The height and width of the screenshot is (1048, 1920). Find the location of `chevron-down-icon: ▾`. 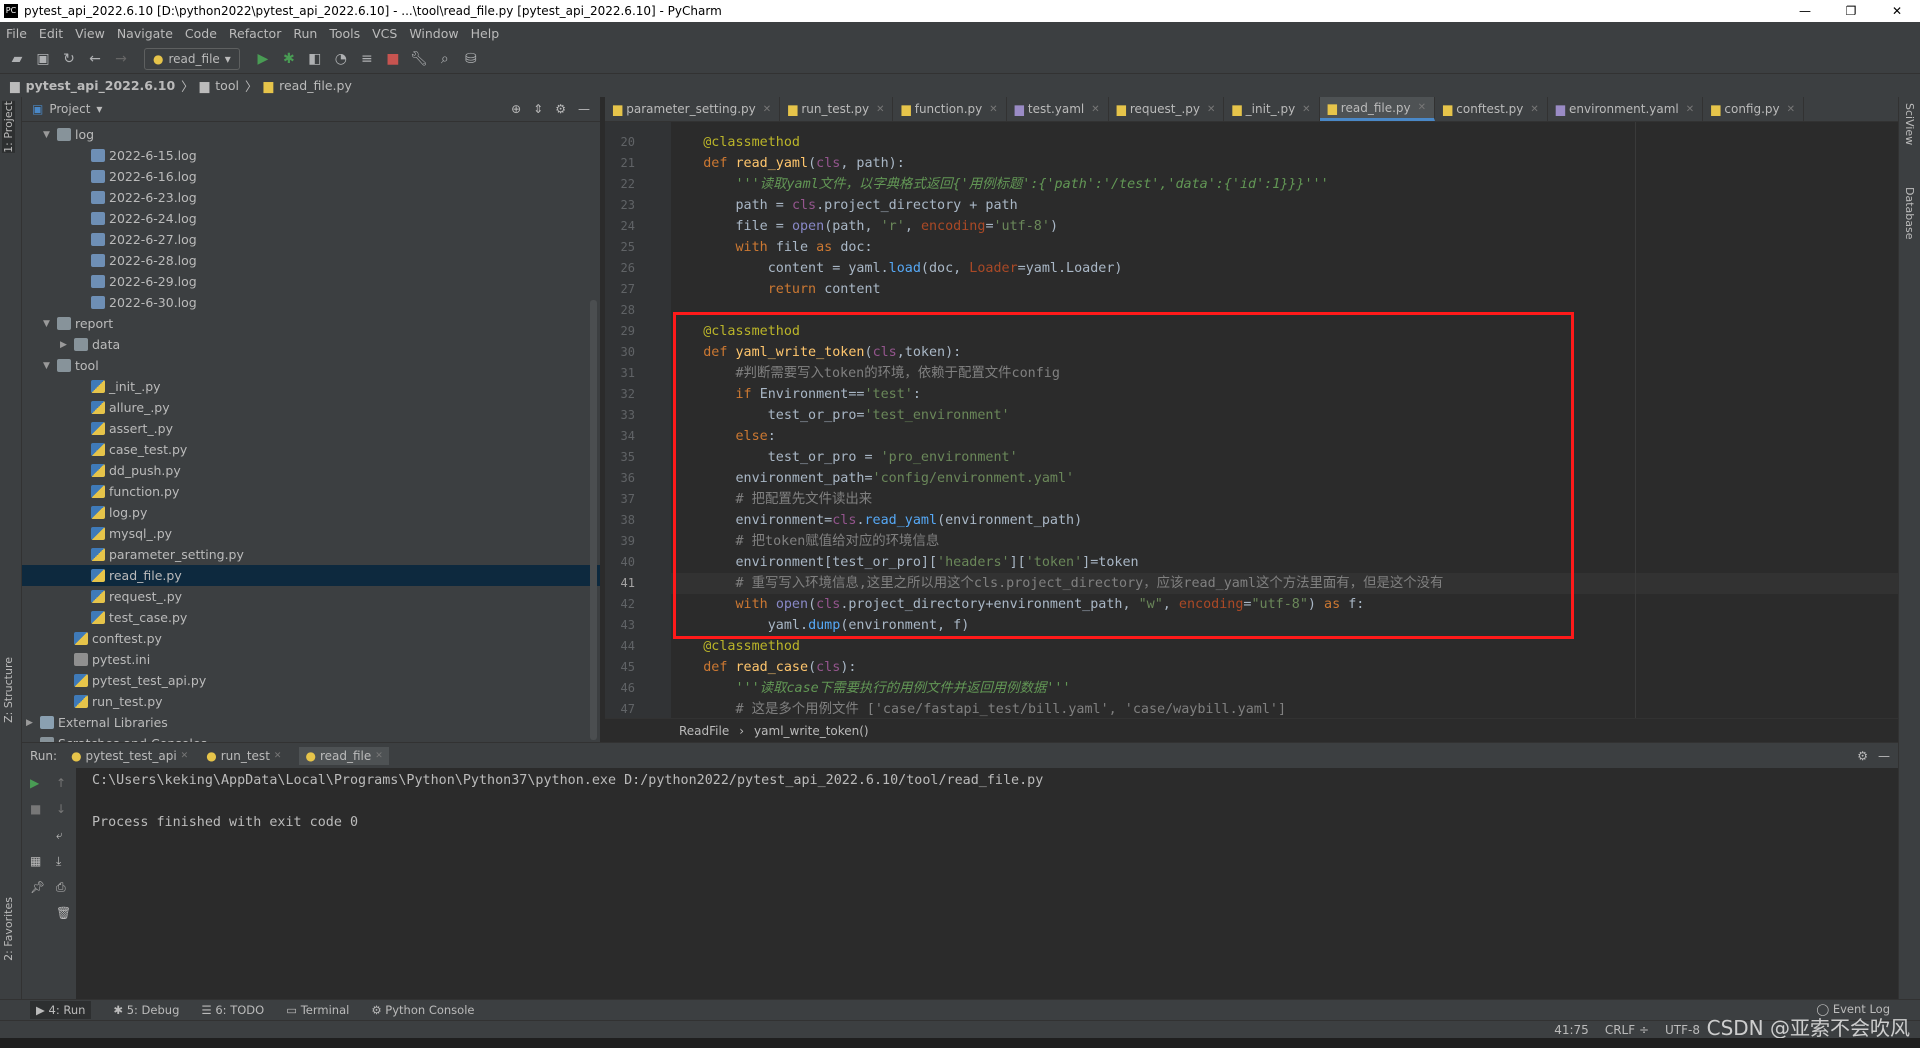

chevron-down-icon: ▾ is located at coordinates (99, 109).